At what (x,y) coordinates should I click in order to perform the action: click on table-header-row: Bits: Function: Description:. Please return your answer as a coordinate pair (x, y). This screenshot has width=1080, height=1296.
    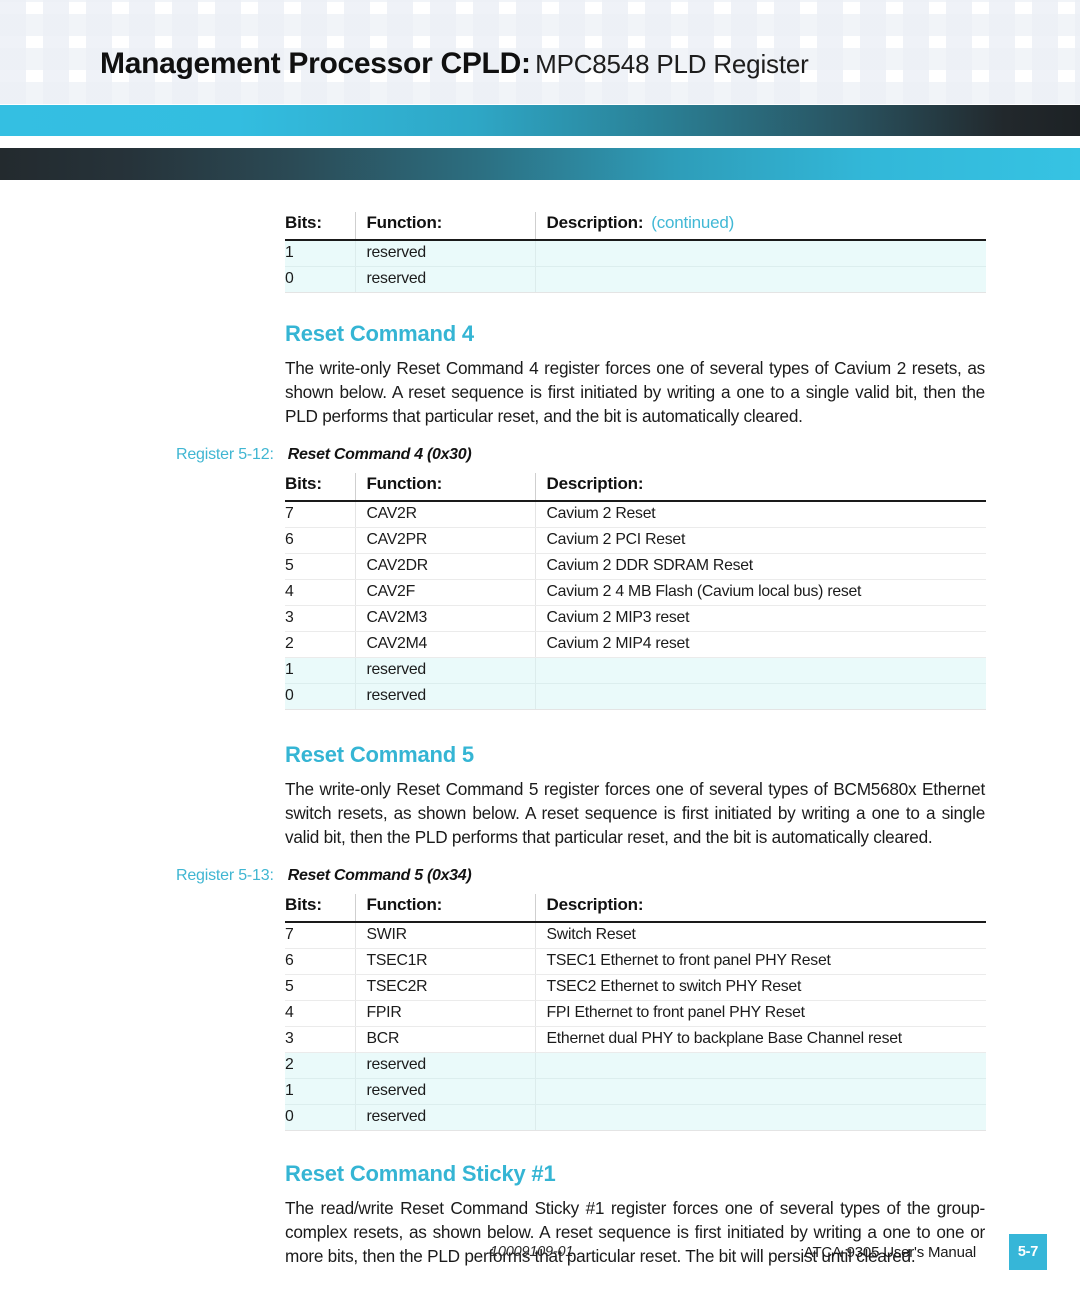
    Looking at the image, I should click on (635, 487).